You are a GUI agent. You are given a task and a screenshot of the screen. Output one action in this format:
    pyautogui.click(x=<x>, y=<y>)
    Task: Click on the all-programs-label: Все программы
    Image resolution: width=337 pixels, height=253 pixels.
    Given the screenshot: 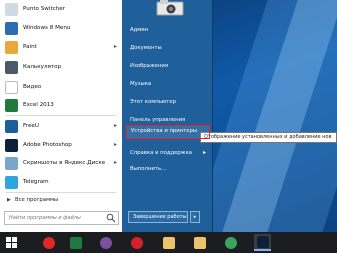 What is the action you would take?
    pyautogui.click(x=37, y=200)
    